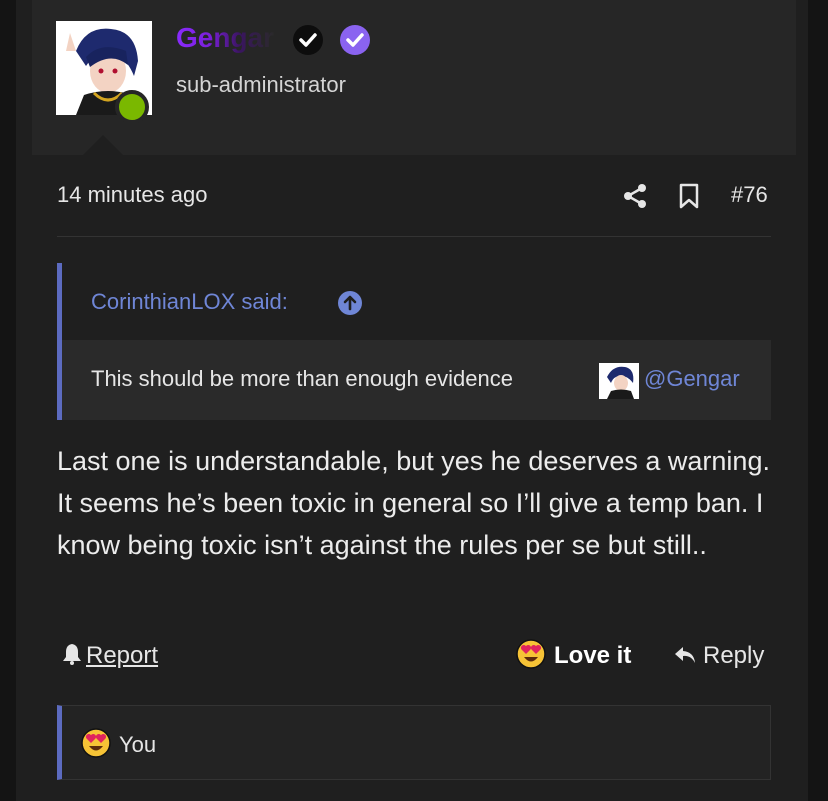 The height and width of the screenshot is (801, 828). Describe the element at coordinates (689, 196) in the screenshot. I see `bookmark-icon` at that location.